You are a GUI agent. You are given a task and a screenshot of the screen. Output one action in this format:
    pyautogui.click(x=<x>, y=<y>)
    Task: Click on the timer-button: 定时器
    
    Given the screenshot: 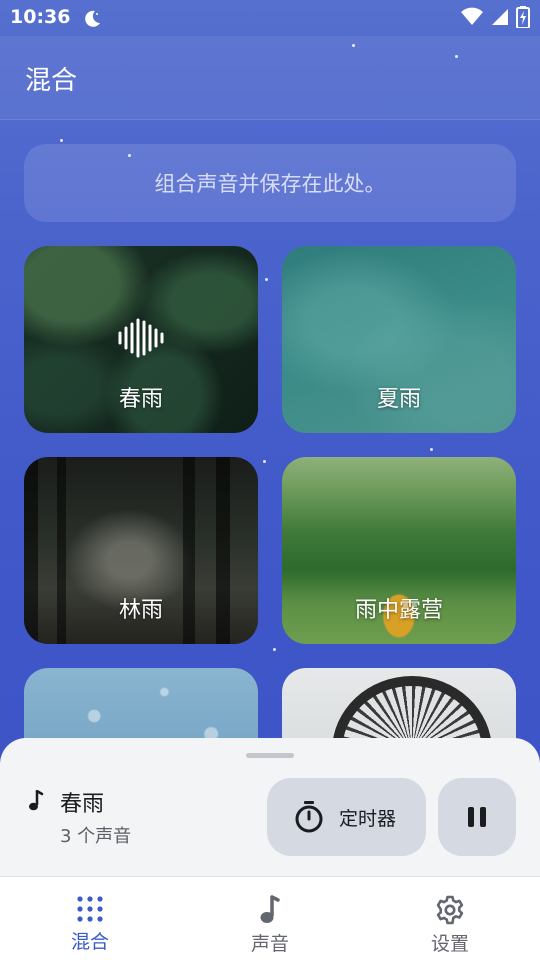 What is the action you would take?
    pyautogui.click(x=346, y=817)
    